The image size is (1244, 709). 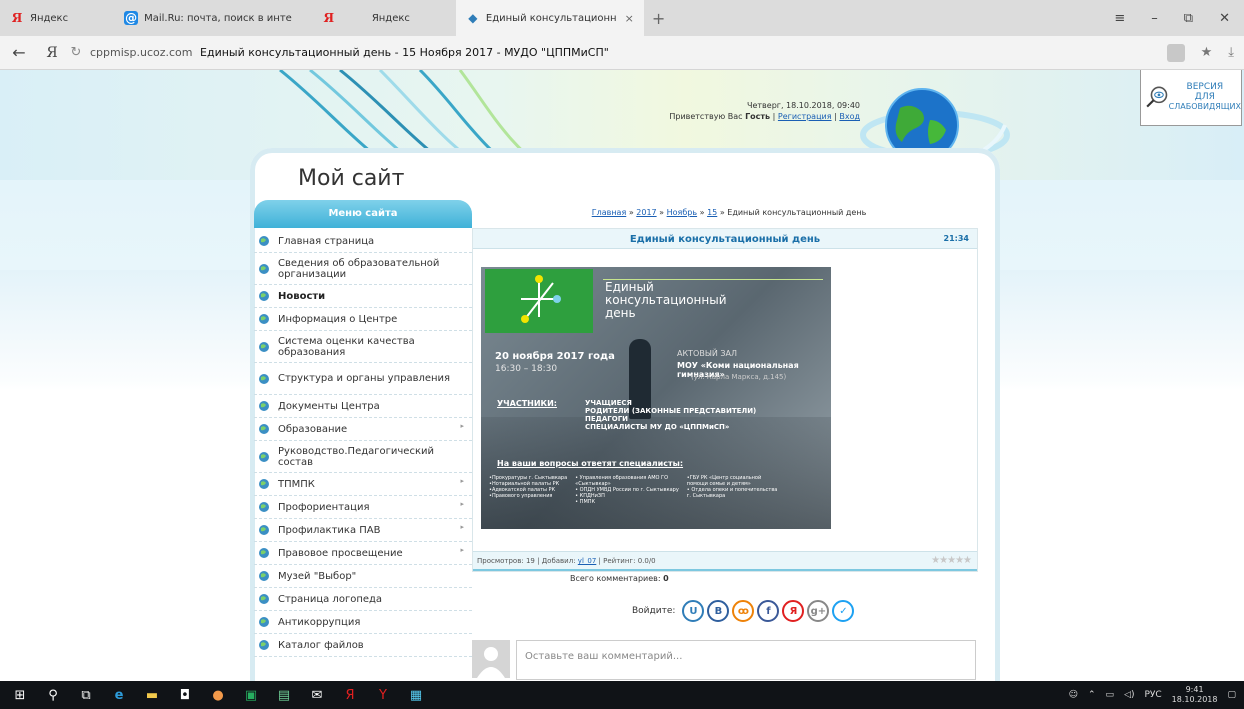 What do you see at coordinates (702, 212) in the screenshot?
I see `breadcrumb-sep: »` at bounding box center [702, 212].